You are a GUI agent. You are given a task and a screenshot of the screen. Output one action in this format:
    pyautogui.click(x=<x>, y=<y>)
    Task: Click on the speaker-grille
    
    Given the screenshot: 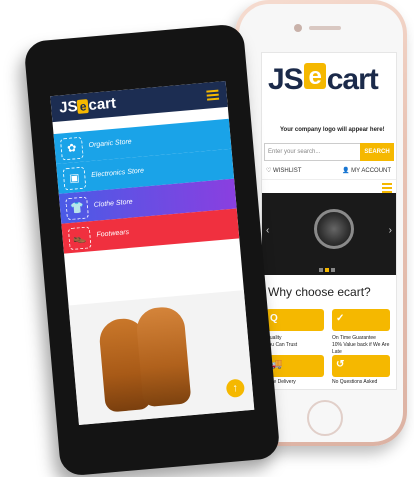 What is the action you would take?
    pyautogui.click(x=325, y=28)
    